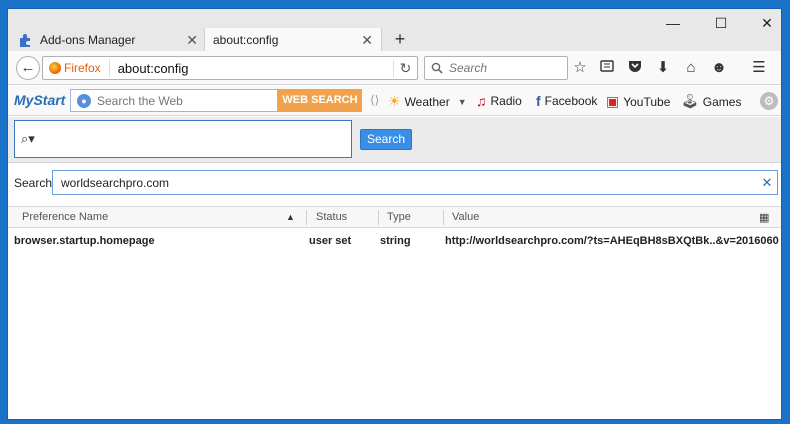 The image size is (790, 424). I want to click on navigation-toolbar: ← Firefox about:config ↻ ☆ ⬇ ⌂ ☻ ☰, so click(394, 68).